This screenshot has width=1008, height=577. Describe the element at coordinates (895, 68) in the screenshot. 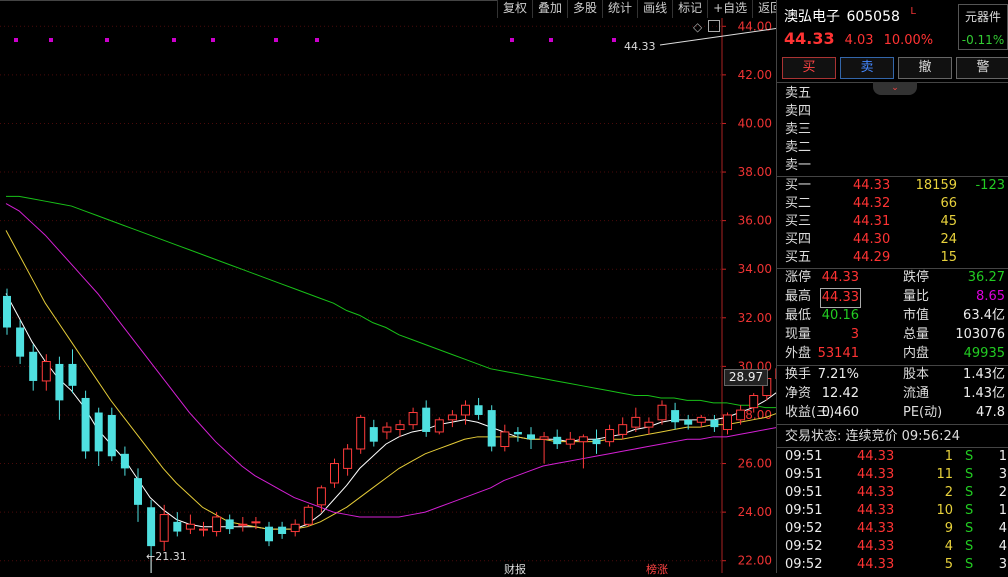

I see `trade-buttons: 买 卖 撤 警` at that location.